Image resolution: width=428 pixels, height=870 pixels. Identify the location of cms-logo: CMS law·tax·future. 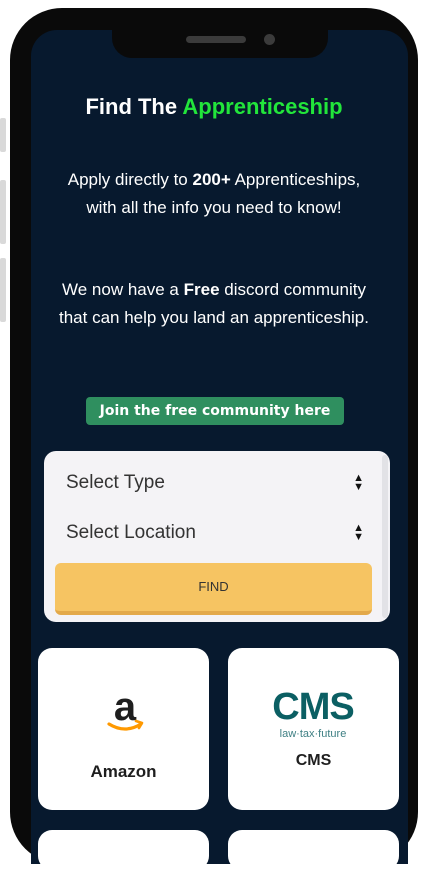
(313, 714).